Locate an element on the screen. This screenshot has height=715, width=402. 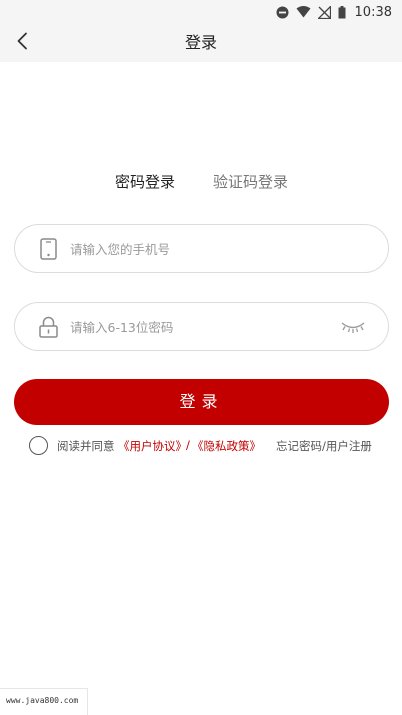
agreement-row: 阅读并同意 《用户协议》 / 《隐私政策》 忘记密码/用户注册 is located at coordinates (201, 446).